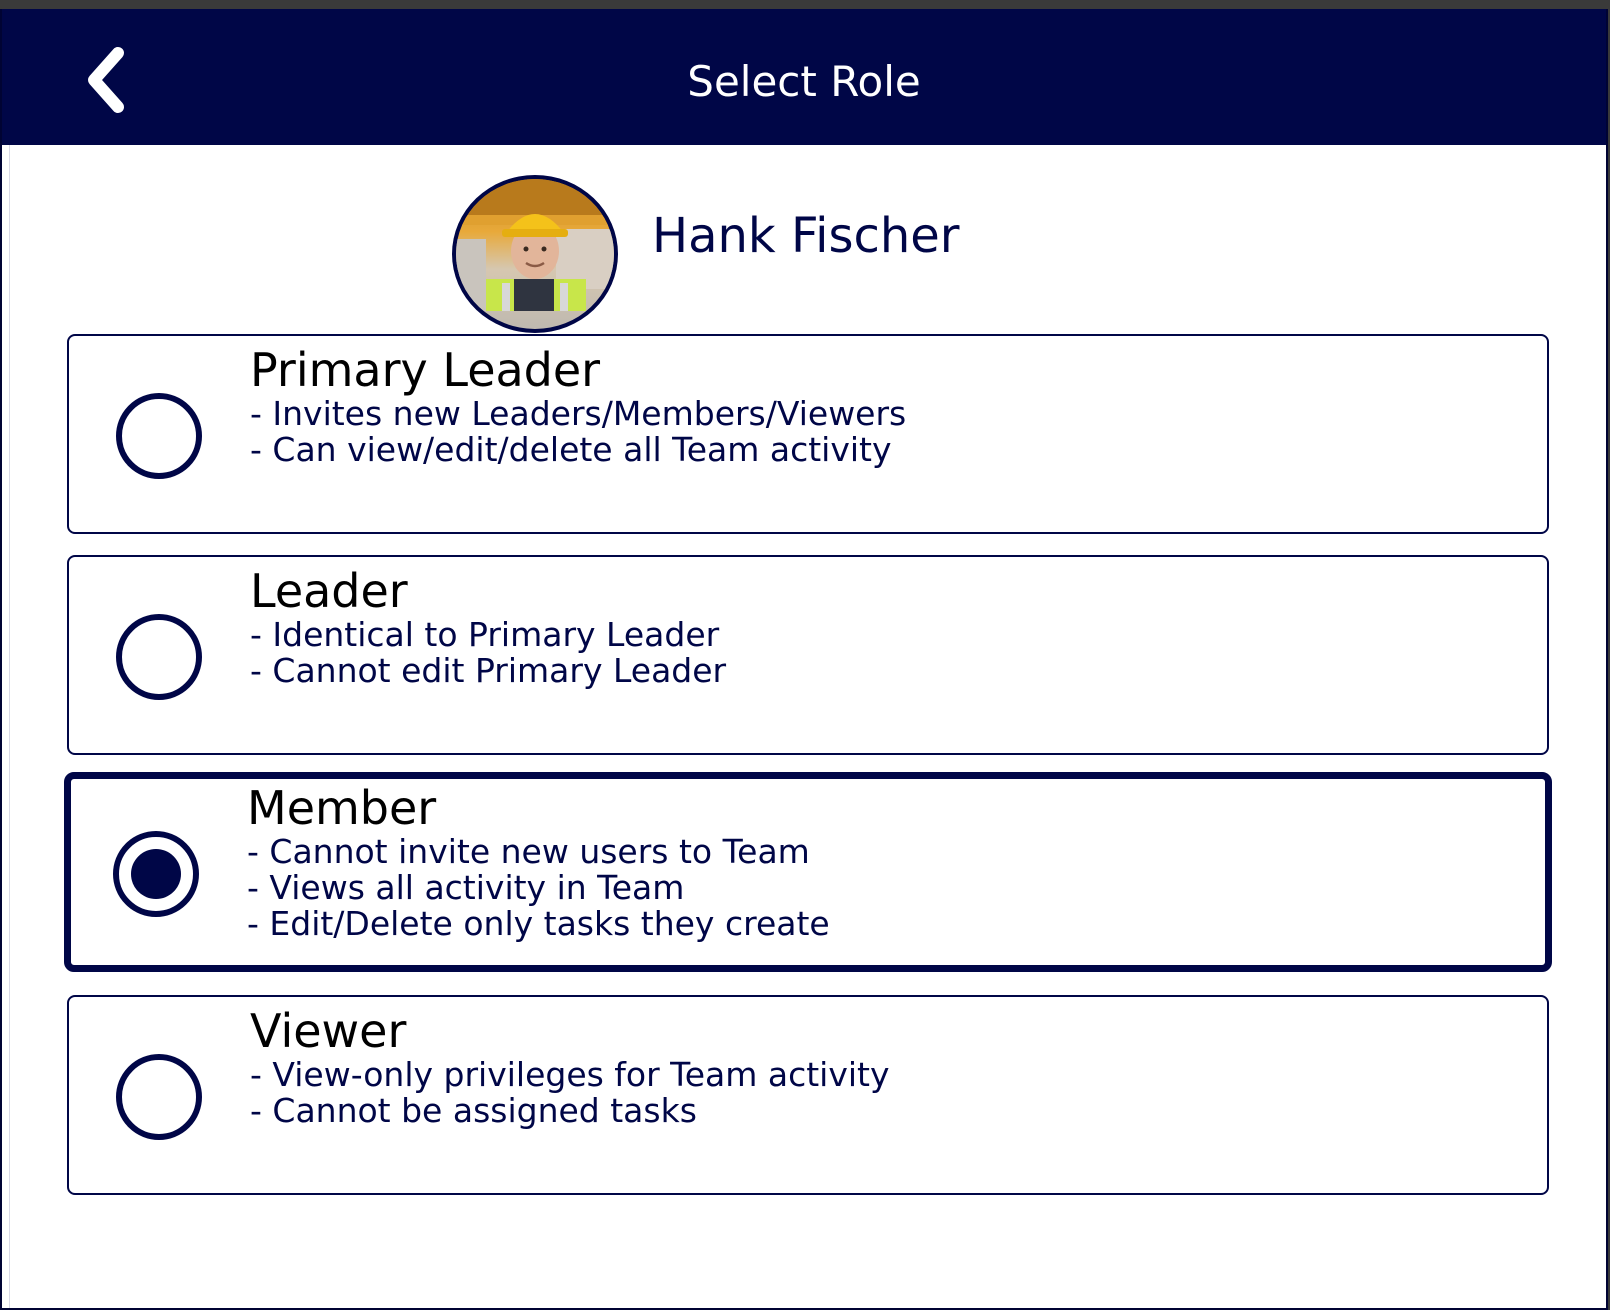 This screenshot has height=1310, width=1610. What do you see at coordinates (535, 245) in the screenshot?
I see `worker-photo-icon` at bounding box center [535, 245].